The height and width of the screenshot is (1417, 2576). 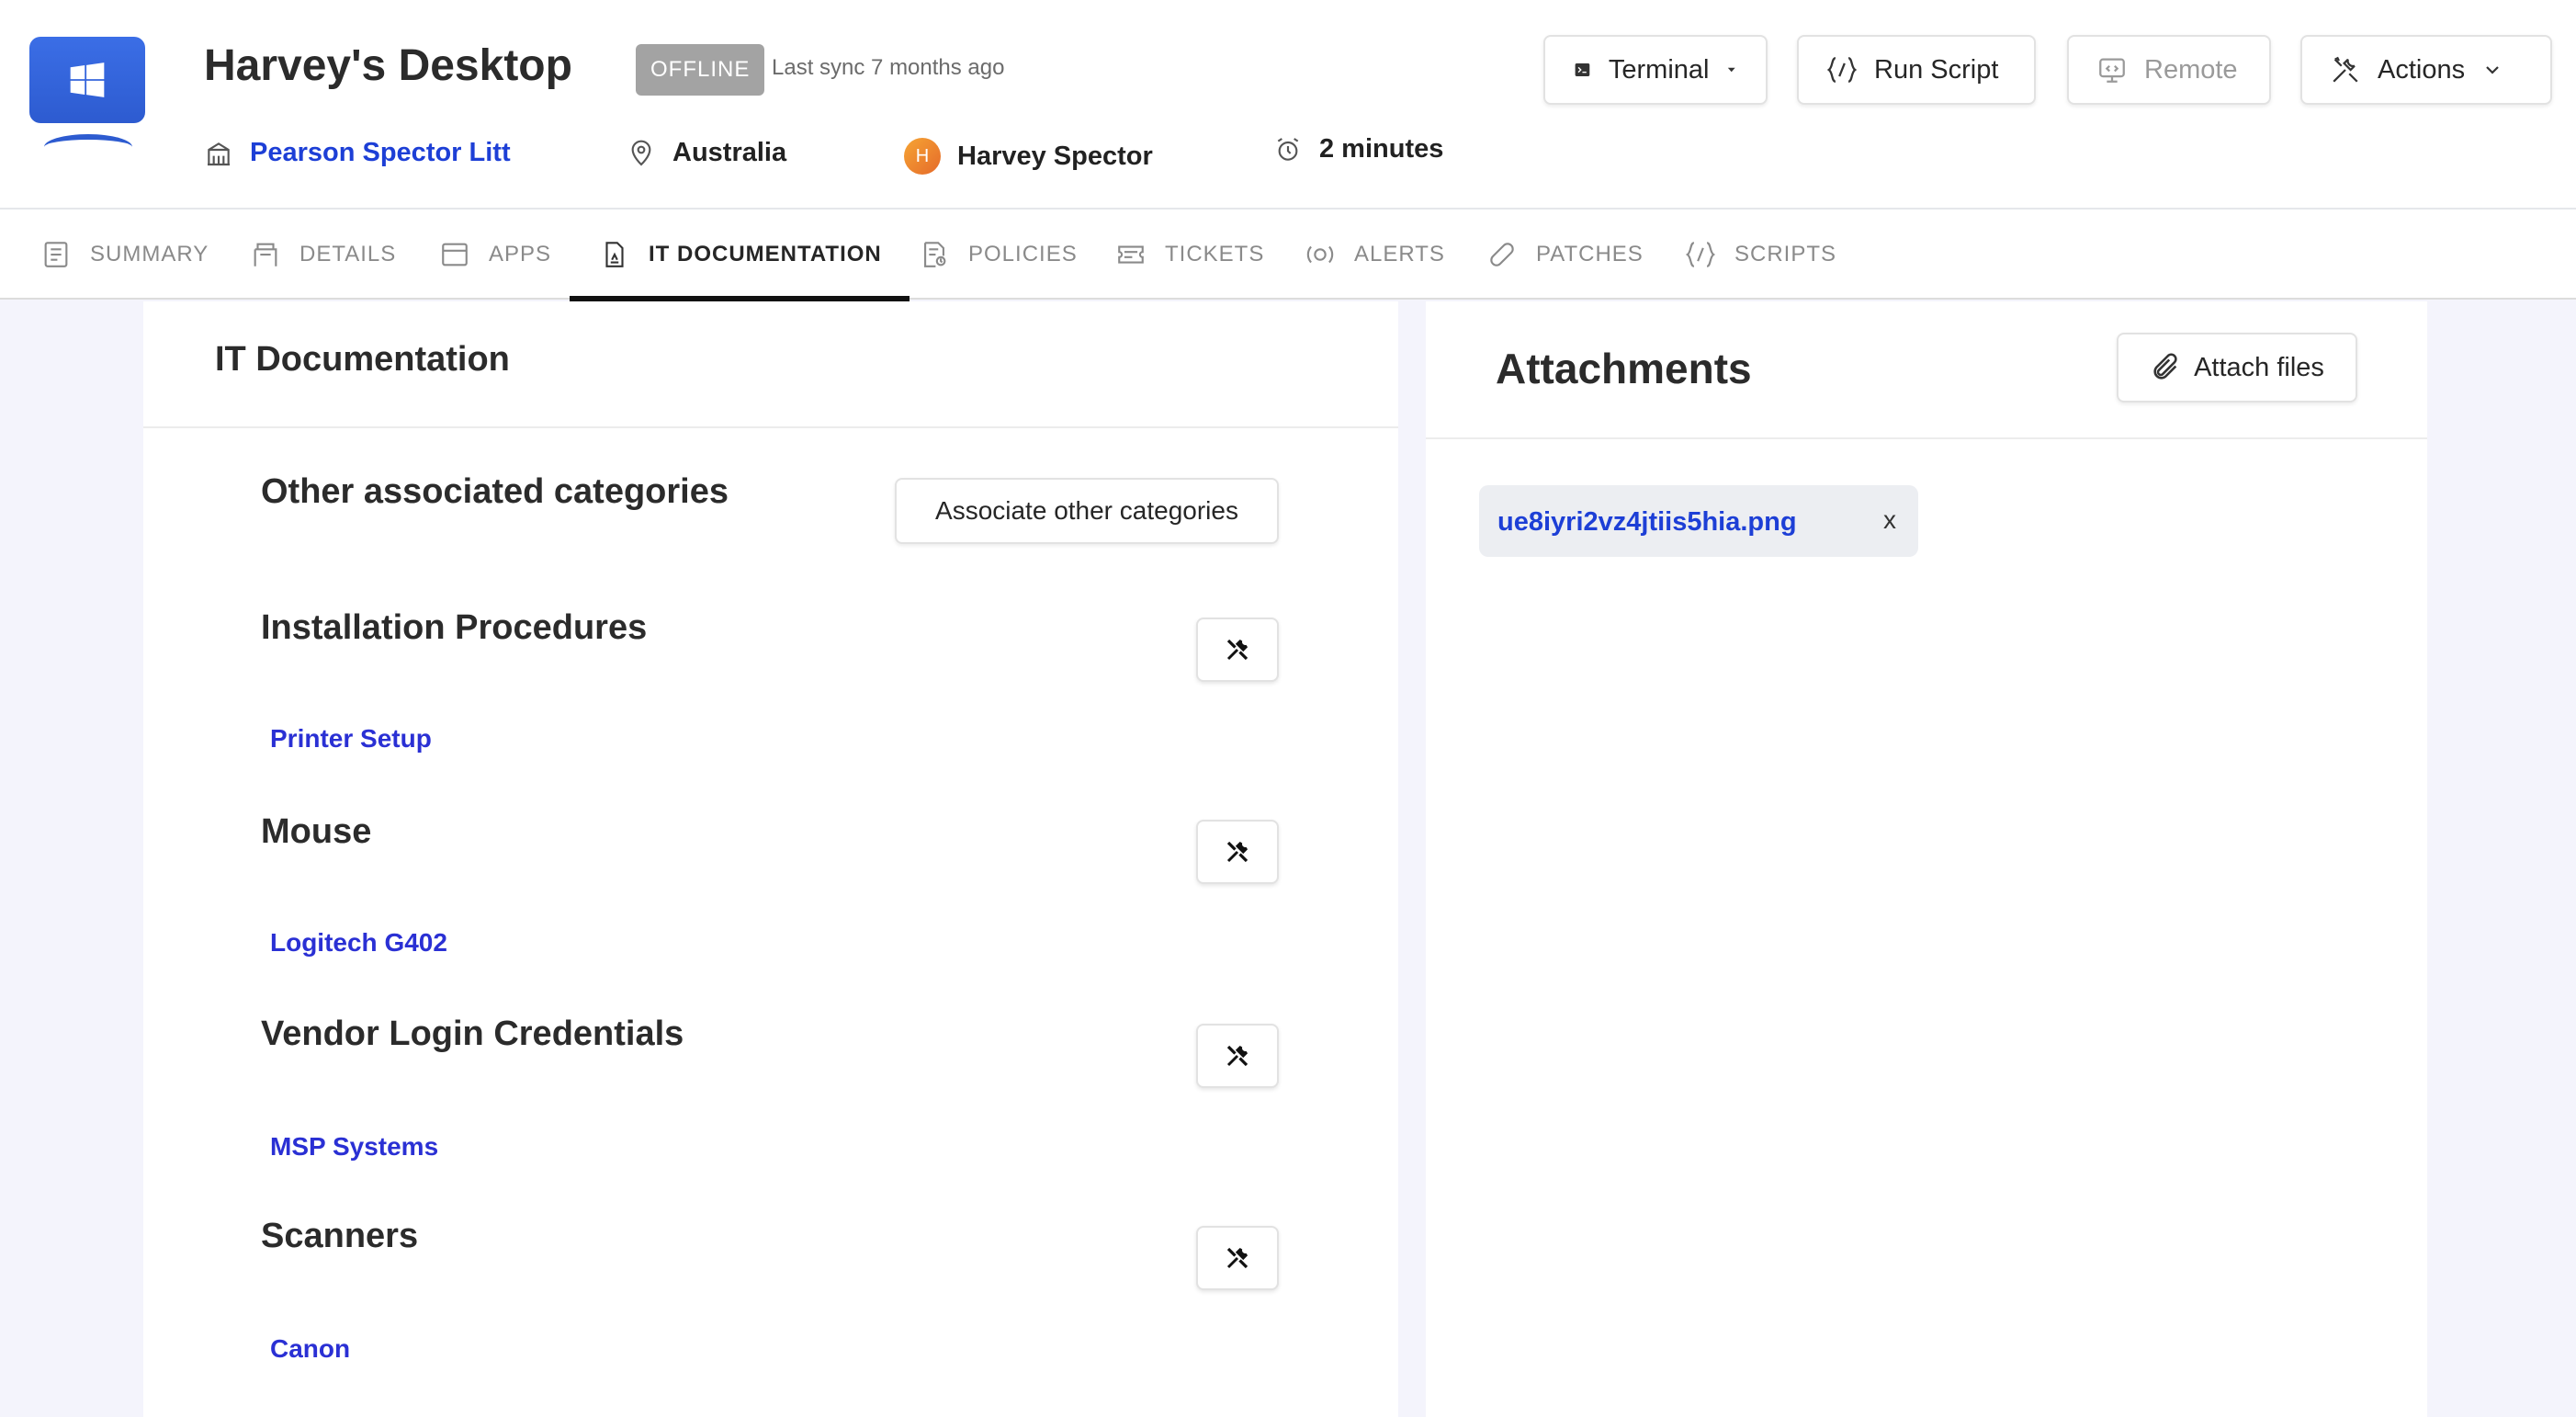 I want to click on assigned-user: H Harvey Spector, so click(x=1028, y=156).